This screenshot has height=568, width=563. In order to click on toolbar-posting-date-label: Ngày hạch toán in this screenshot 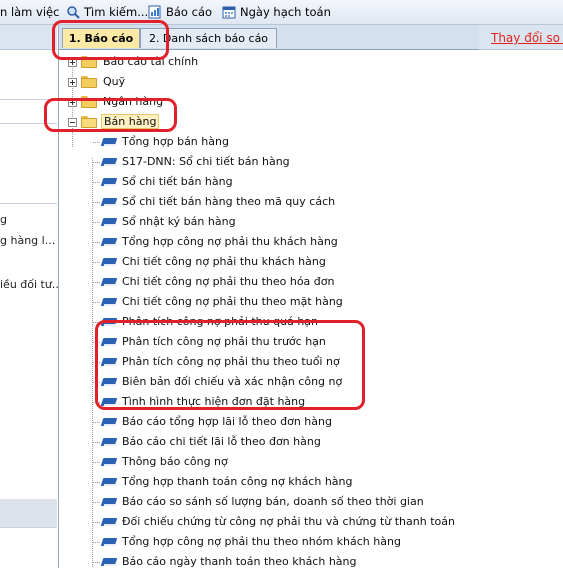, I will do `click(285, 12)`.